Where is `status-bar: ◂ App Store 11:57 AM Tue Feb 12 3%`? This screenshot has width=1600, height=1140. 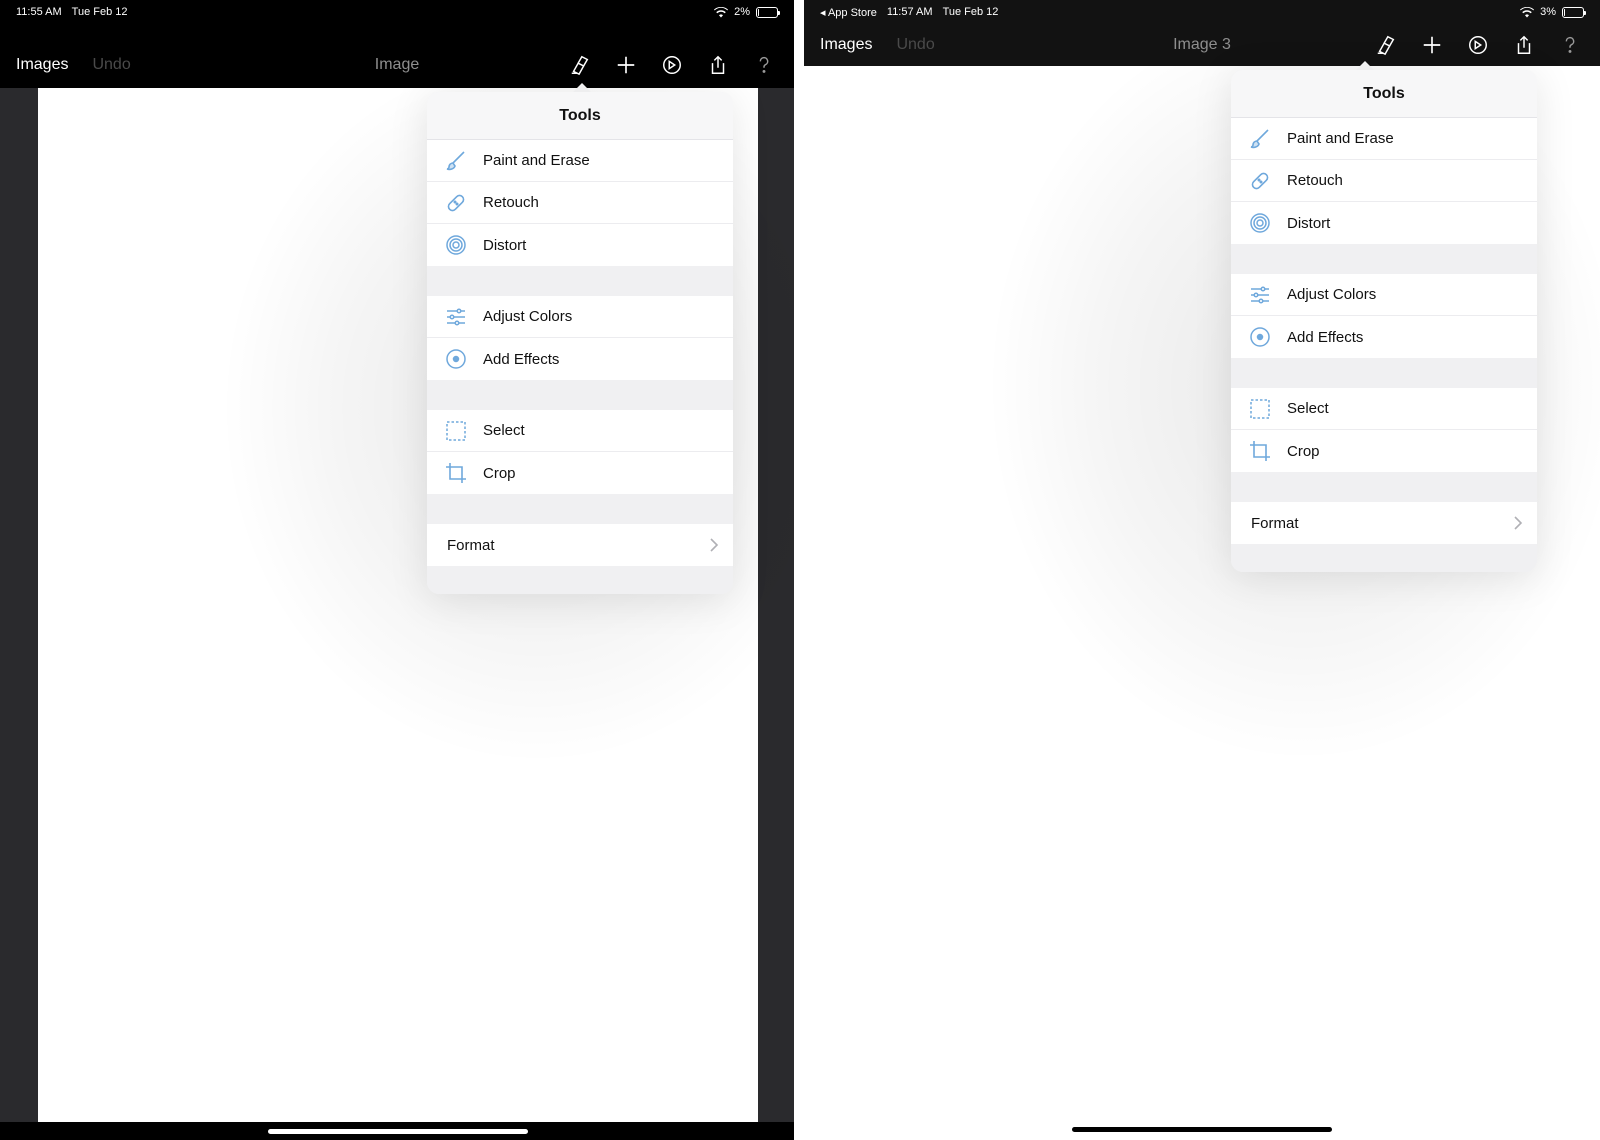 status-bar: ◂ App Store 11:57 AM Tue Feb 12 3% is located at coordinates (1202, 12).